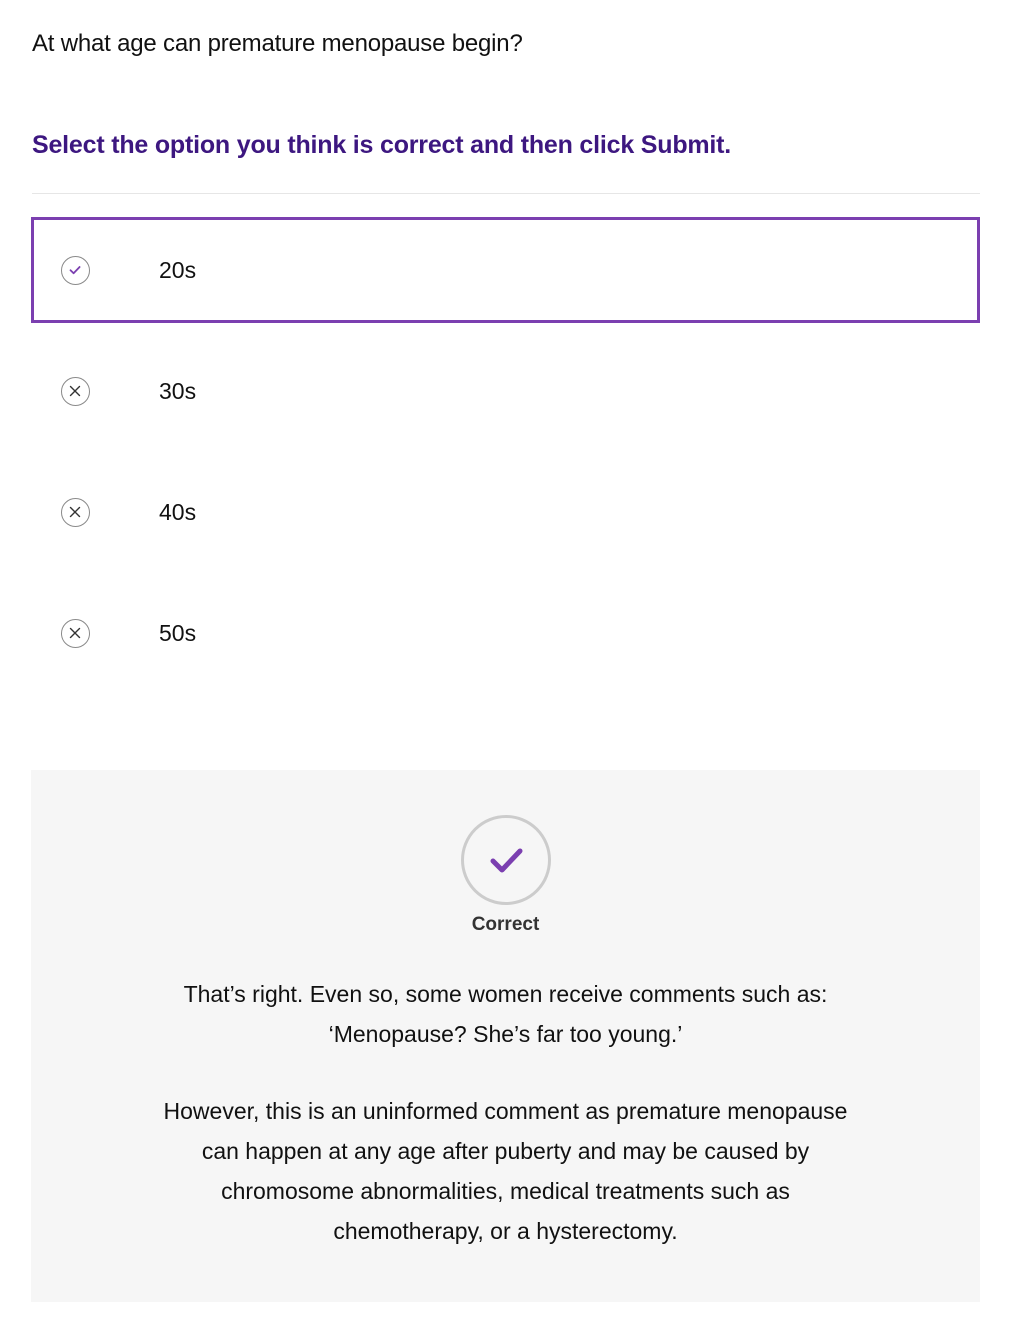  What do you see at coordinates (178, 512) in the screenshot?
I see `option-label: 40s` at bounding box center [178, 512].